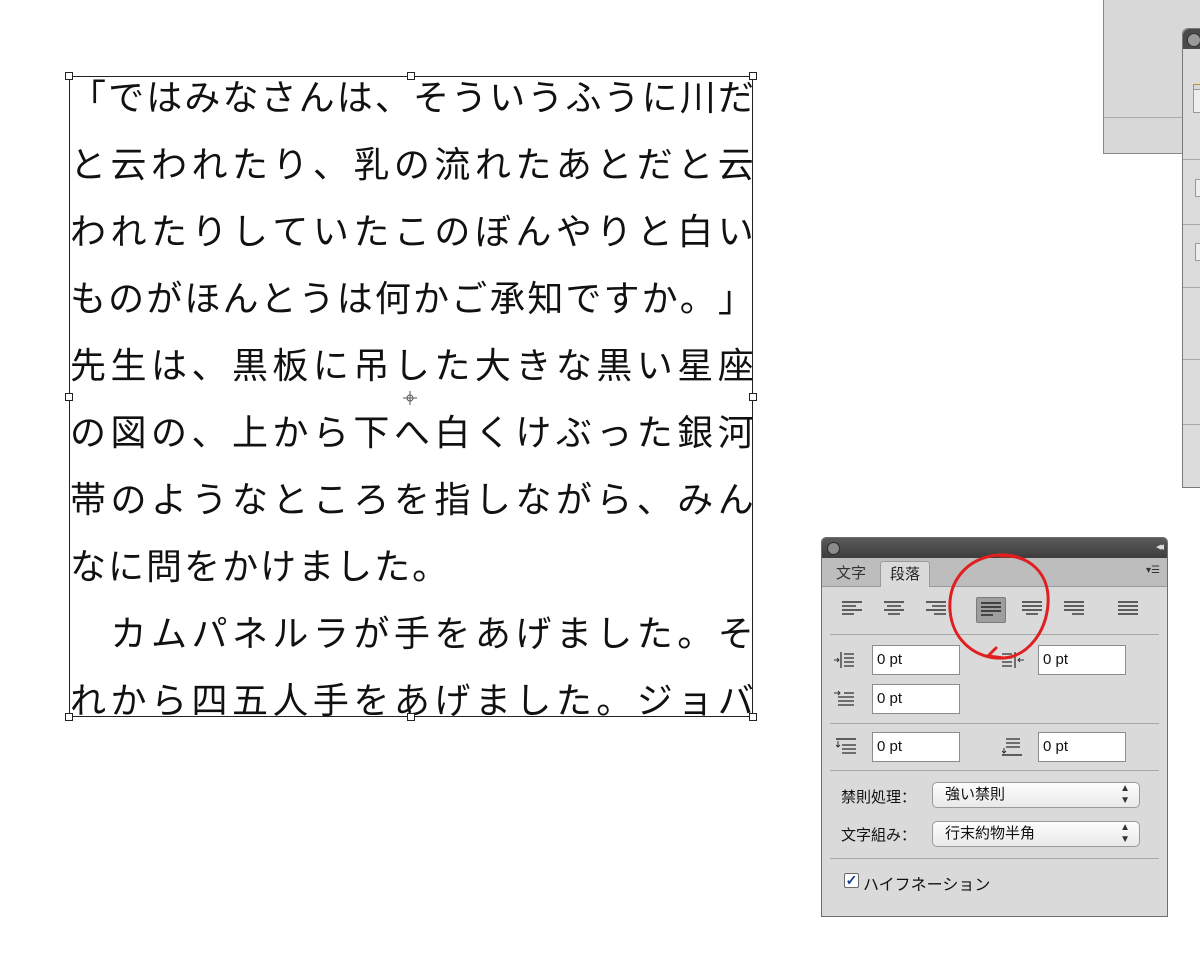 Image resolution: width=1200 pixels, height=964 pixels. I want to click on resize-handle-top, so click(411, 76).